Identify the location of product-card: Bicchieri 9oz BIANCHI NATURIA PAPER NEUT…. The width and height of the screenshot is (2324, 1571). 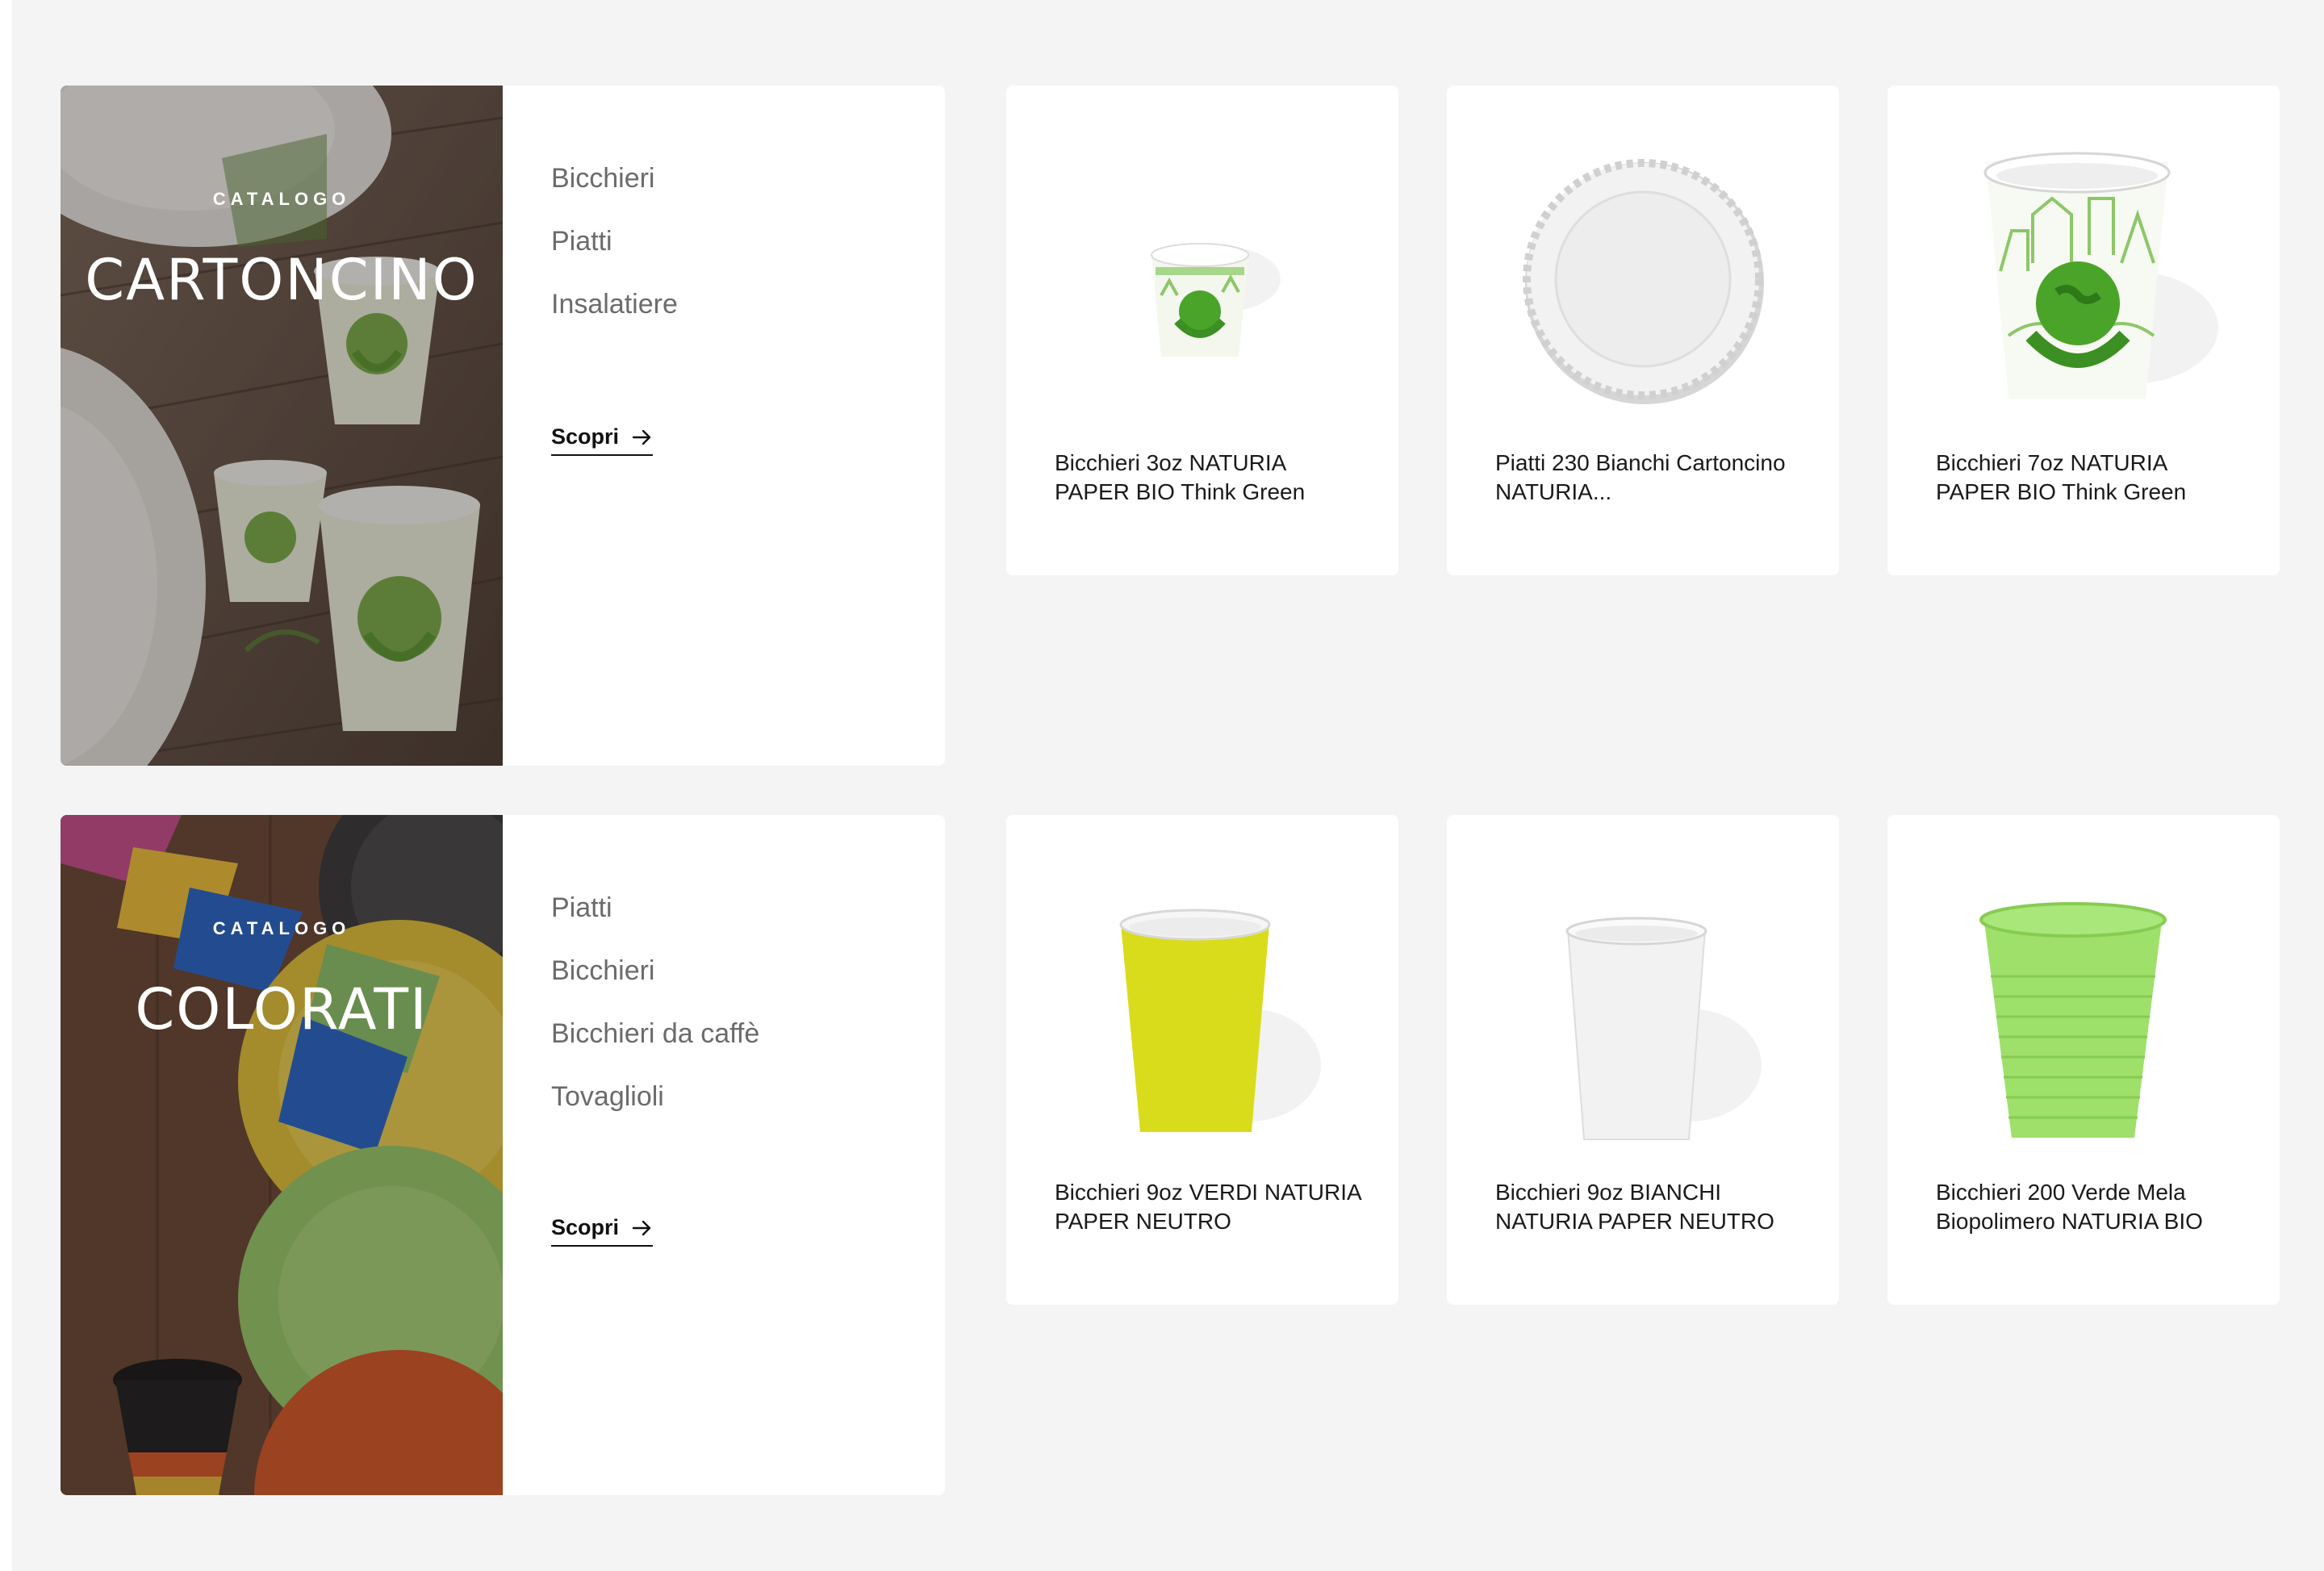
(1643, 1060).